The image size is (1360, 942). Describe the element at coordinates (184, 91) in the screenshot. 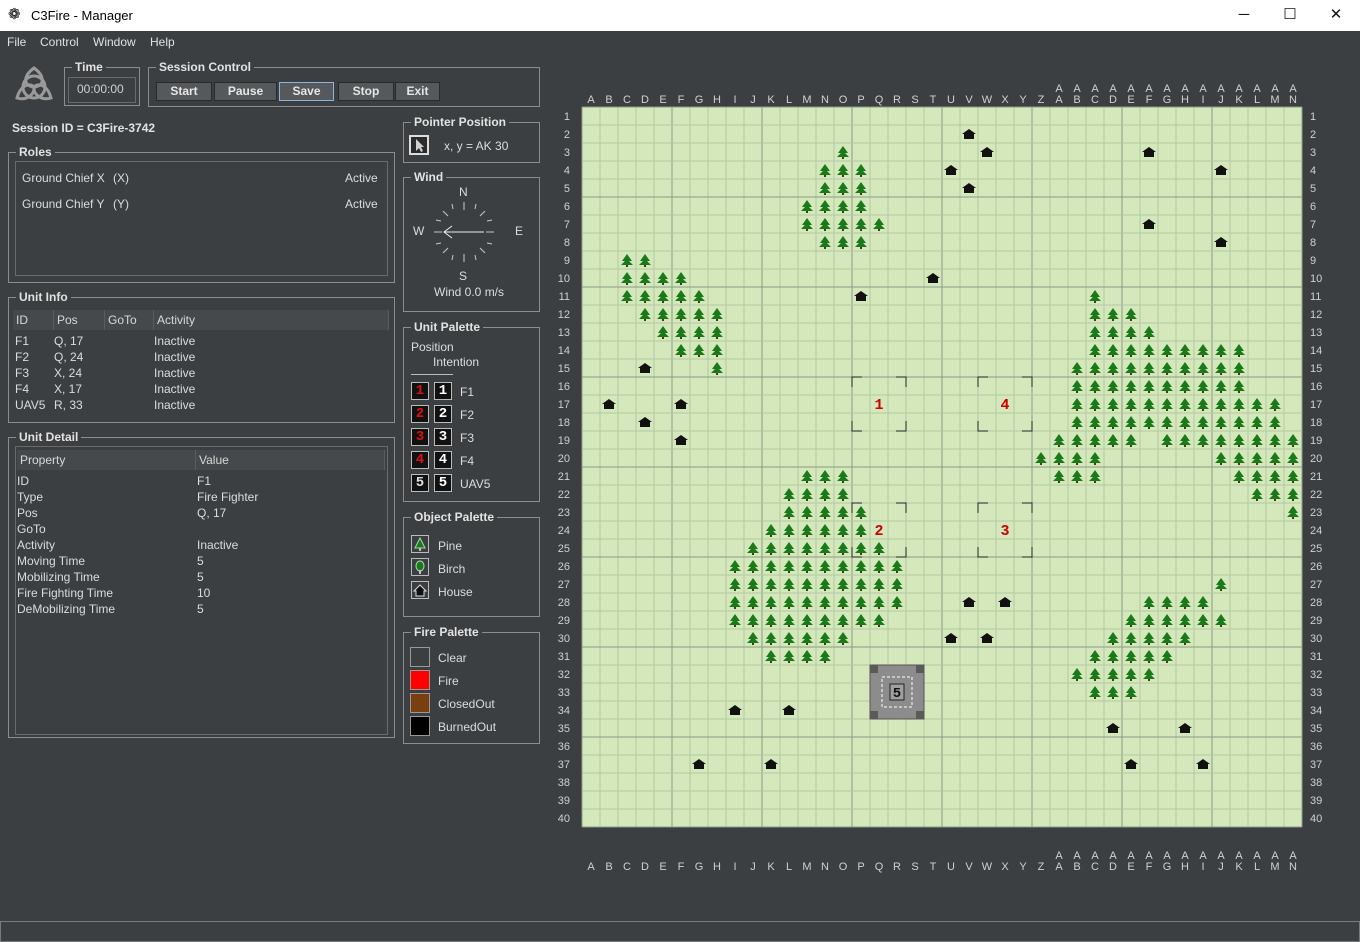

I see `start-button: Start` at that location.